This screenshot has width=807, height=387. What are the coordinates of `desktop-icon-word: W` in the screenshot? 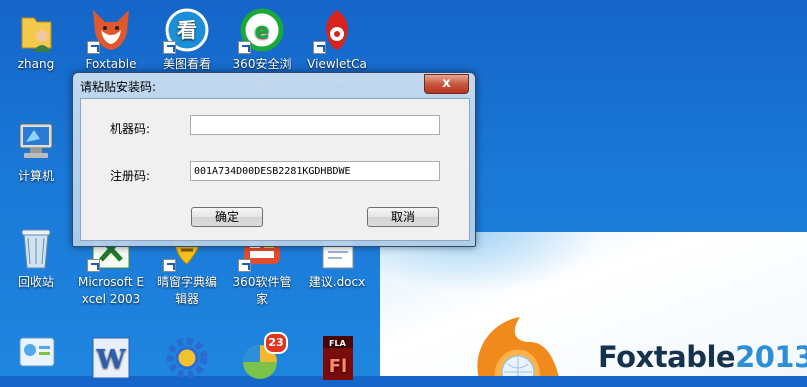 It's located at (111, 359).